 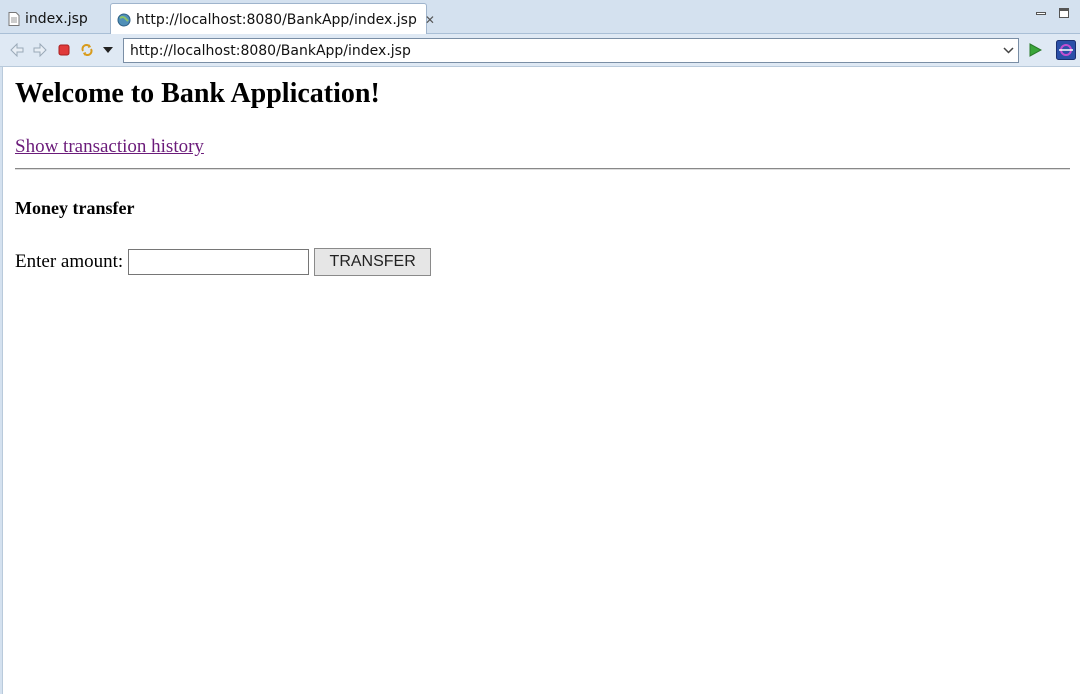 What do you see at coordinates (108, 50) in the screenshot?
I see `menu-dropdown-icon` at bounding box center [108, 50].